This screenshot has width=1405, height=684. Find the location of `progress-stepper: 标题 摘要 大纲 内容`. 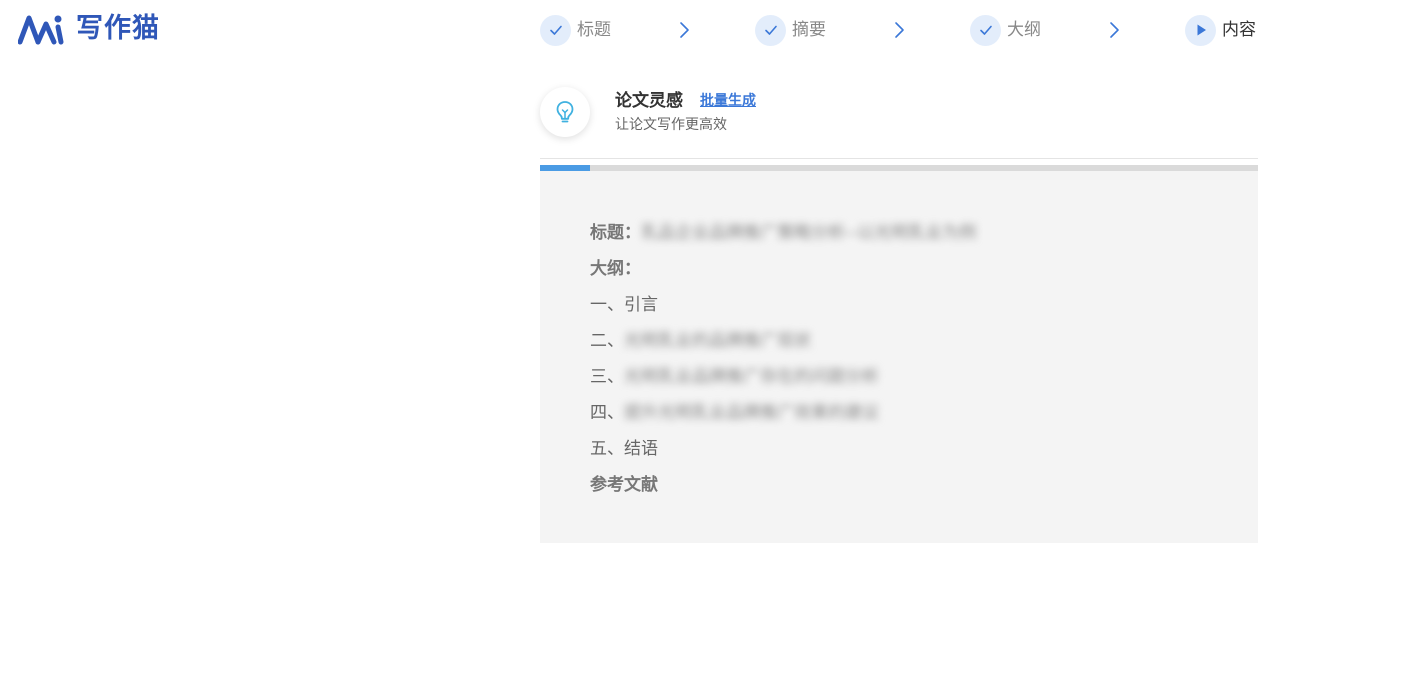

progress-stepper: 标题 摘要 大纲 内容 is located at coordinates (900, 31).